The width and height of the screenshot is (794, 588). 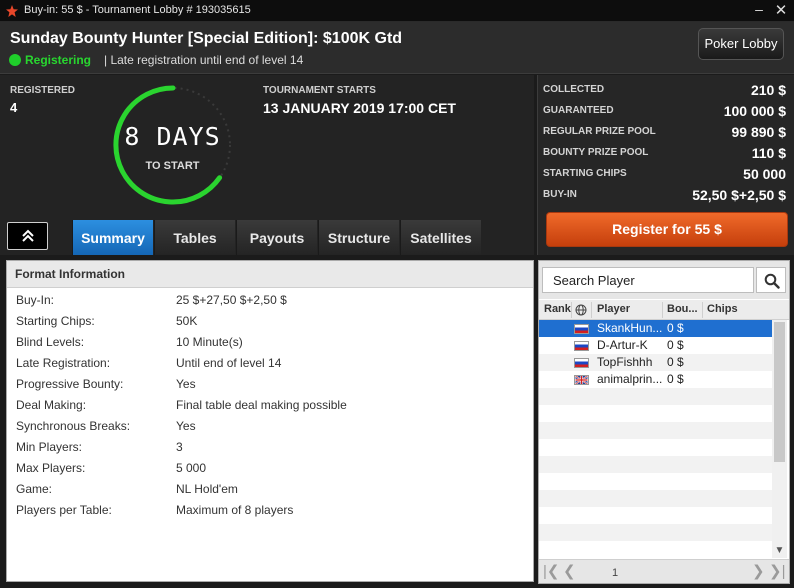 What do you see at coordinates (578, 110) in the screenshot?
I see `guaranteed-label: GUARANTEED` at bounding box center [578, 110].